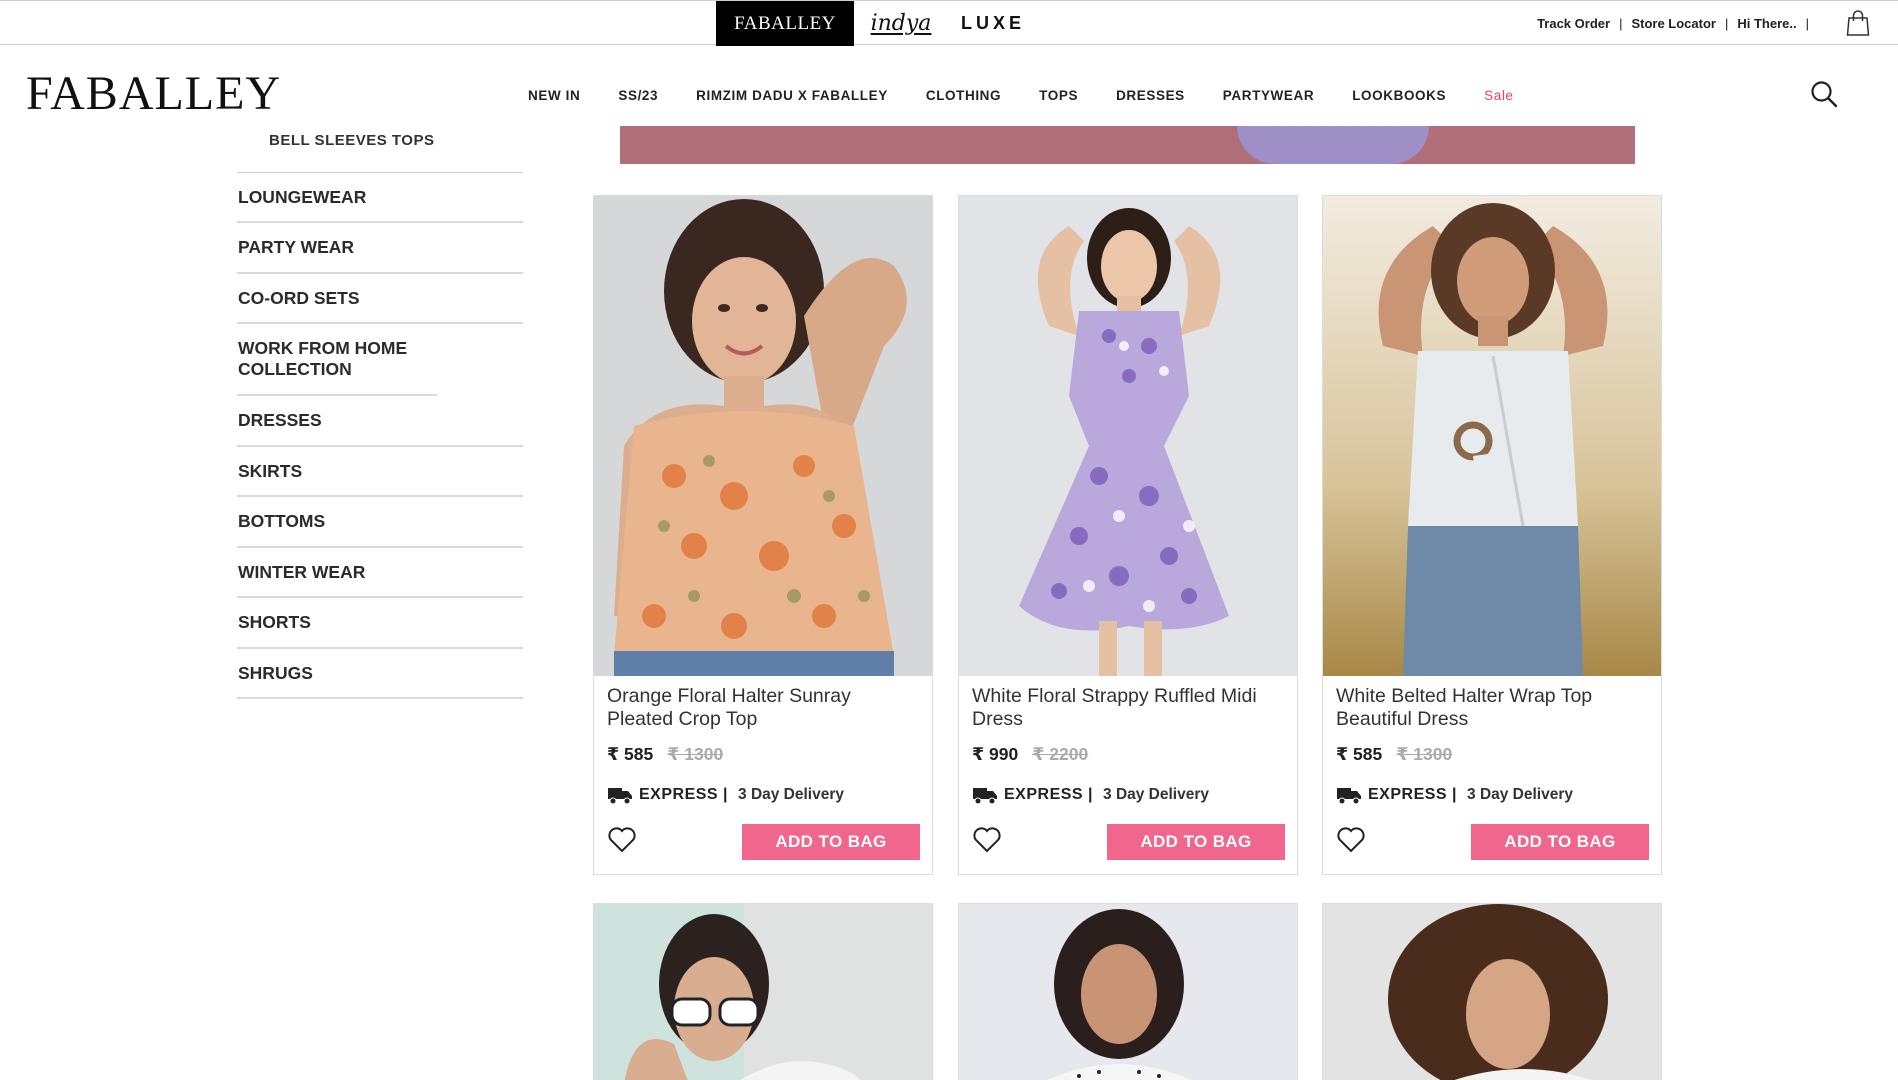 This screenshot has height=1080, width=1898. What do you see at coordinates (1150, 95) in the screenshot?
I see `nav-dresses: DRESSES` at bounding box center [1150, 95].